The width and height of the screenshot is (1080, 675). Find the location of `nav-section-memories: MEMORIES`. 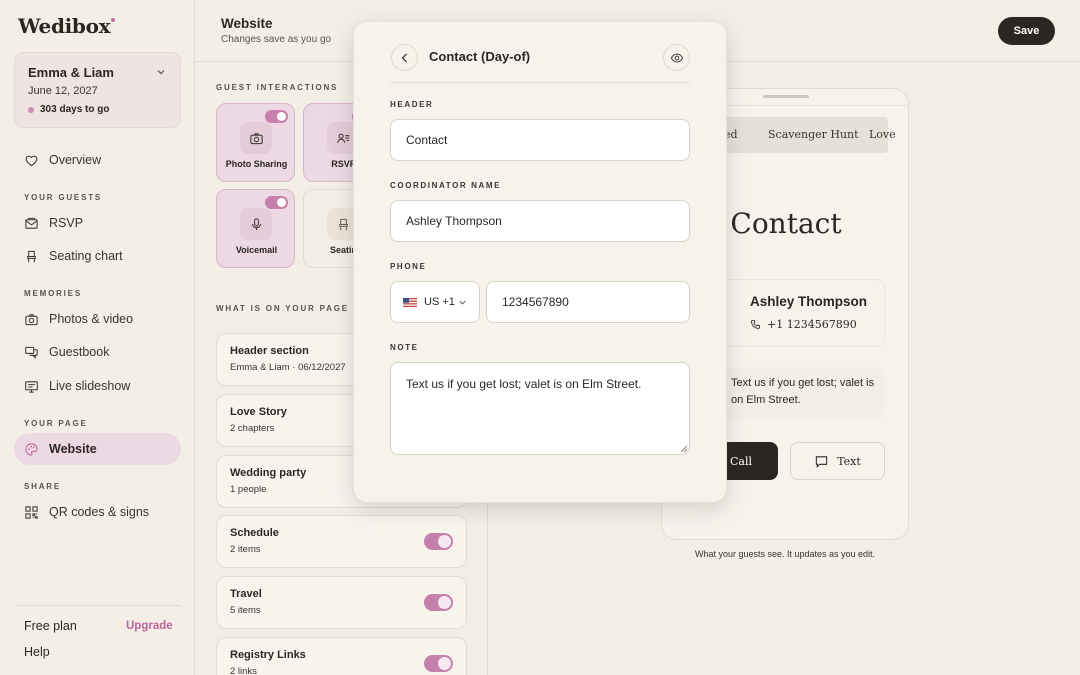

nav-section-memories: MEMORIES is located at coordinates (53, 293).